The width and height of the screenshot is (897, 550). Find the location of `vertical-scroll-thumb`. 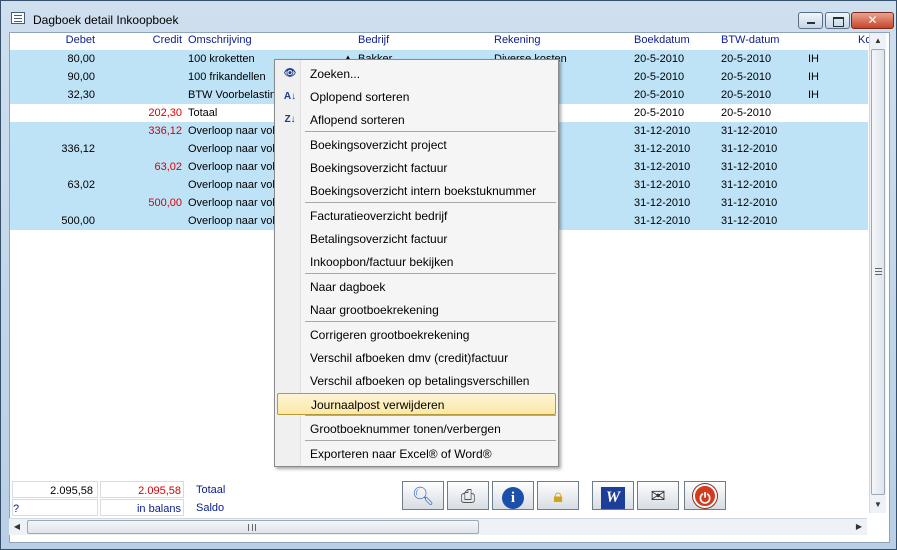

vertical-scroll-thumb is located at coordinates (878, 272).